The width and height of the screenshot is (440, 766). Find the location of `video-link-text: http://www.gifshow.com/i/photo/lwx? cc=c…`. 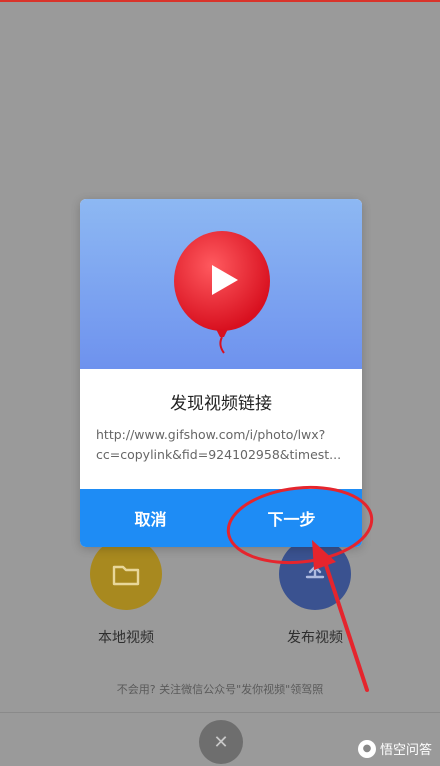

video-link-text: http://www.gifshow.com/i/photo/lwx? cc=c… is located at coordinates (222, 445).